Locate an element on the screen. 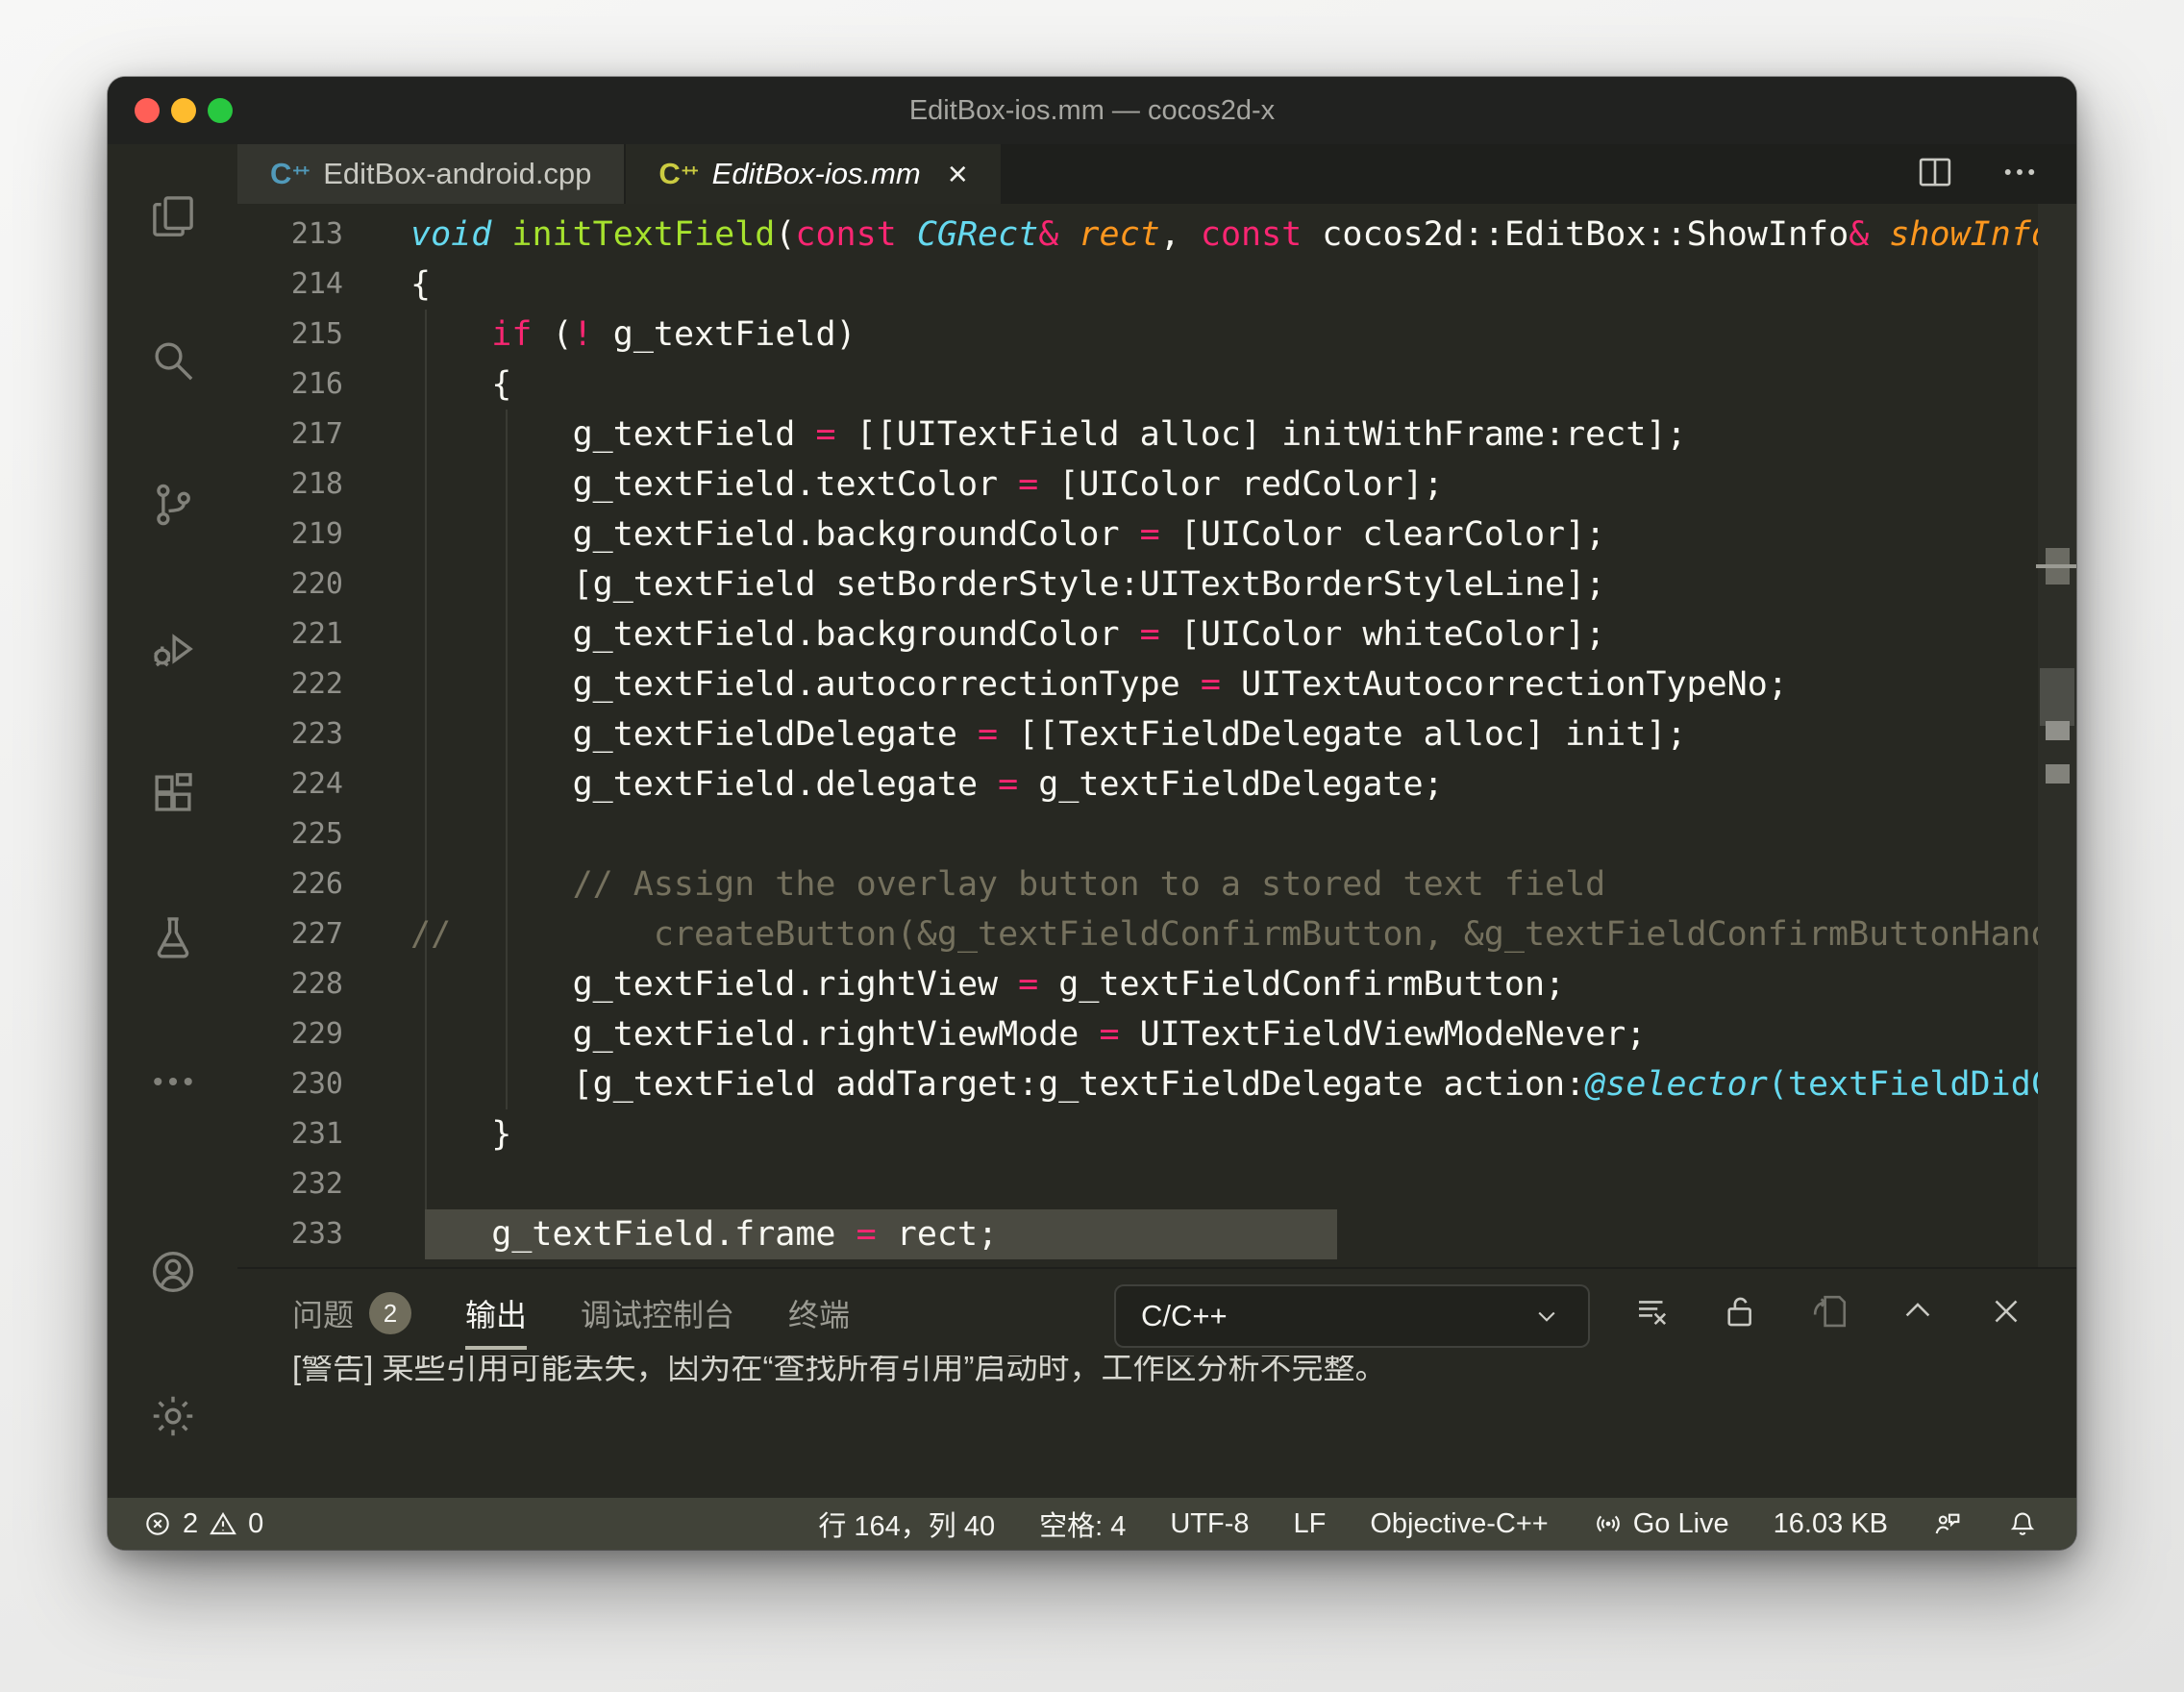 This screenshot has height=1692, width=2184. activity-item-explorer is located at coordinates (173, 216).